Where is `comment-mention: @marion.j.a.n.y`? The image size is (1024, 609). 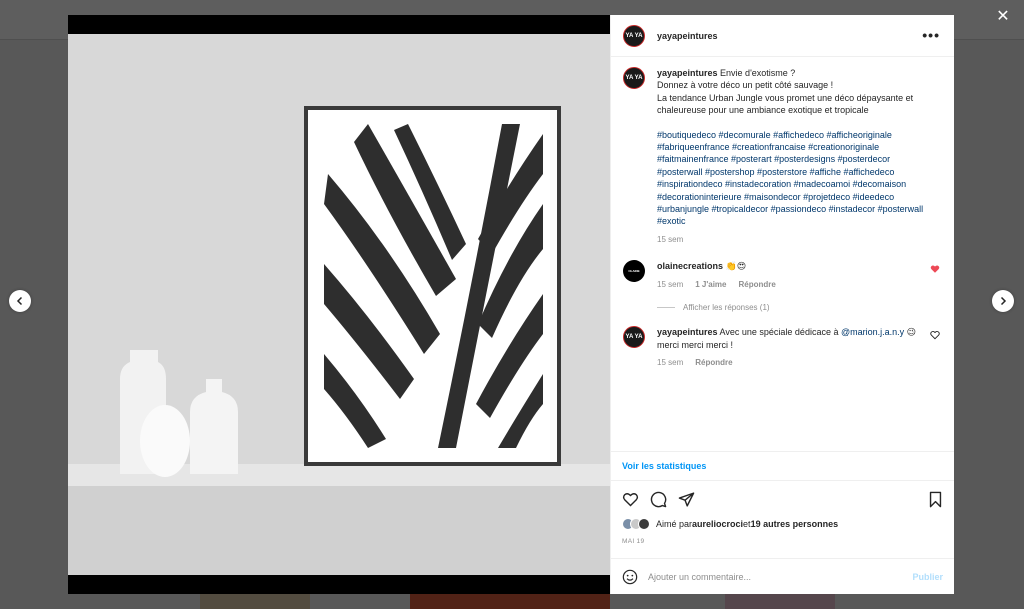 comment-mention: @marion.j.a.n.y is located at coordinates (872, 332).